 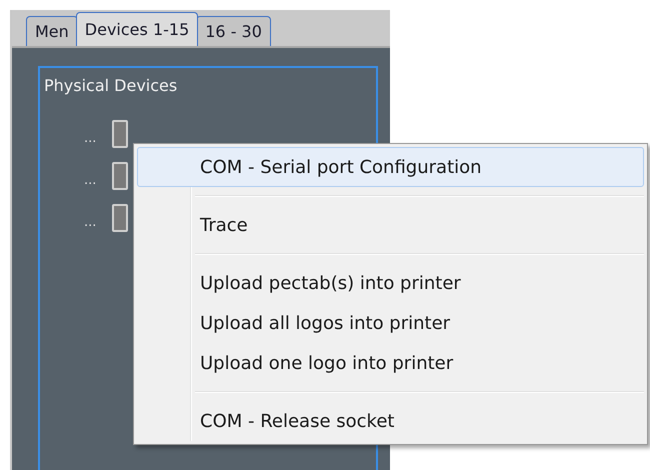 What do you see at coordinates (390, 167) in the screenshot?
I see `menu-item: COM - Serial port Configuration` at bounding box center [390, 167].